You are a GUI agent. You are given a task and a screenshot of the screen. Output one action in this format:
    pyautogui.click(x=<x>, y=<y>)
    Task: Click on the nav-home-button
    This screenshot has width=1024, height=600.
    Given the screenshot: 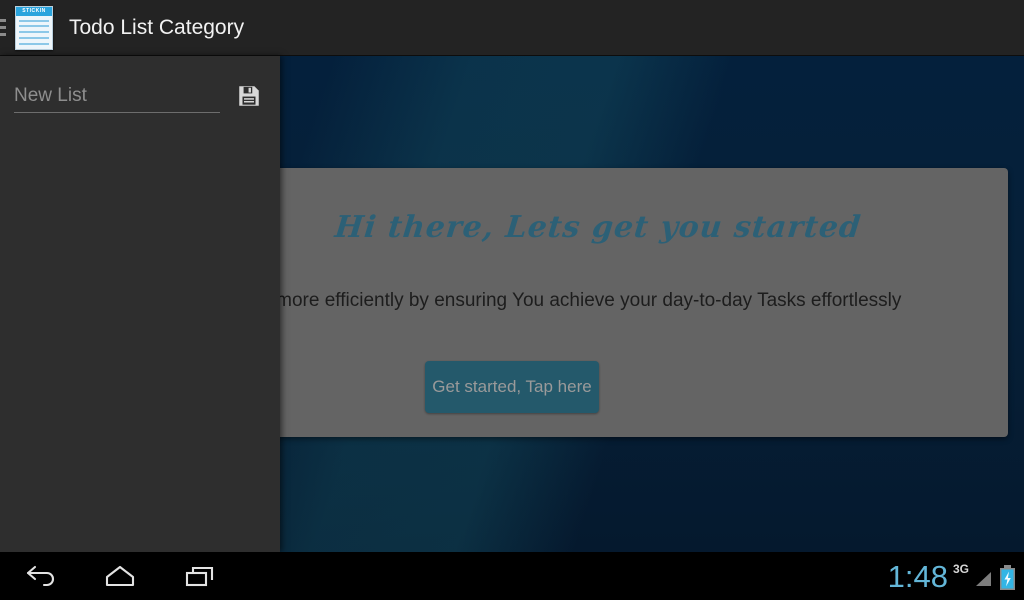 What is the action you would take?
    pyautogui.click(x=120, y=576)
    